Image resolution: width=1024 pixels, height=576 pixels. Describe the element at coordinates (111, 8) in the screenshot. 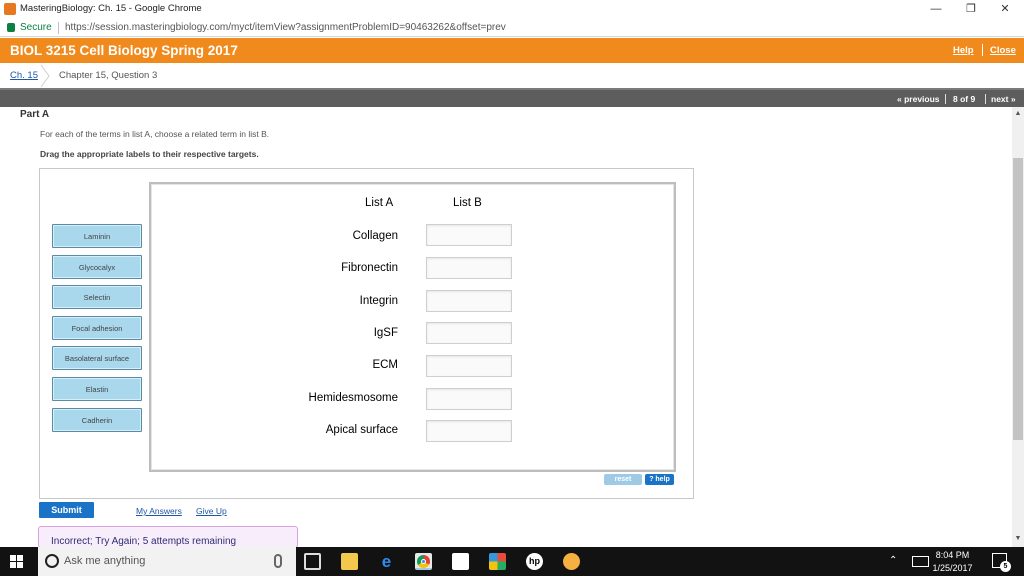

I see `window-title: MasteringBiology: Ch. 15 - Google Chrome` at that location.